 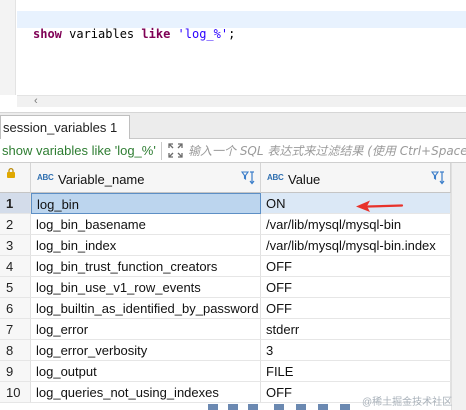 What do you see at coordinates (15, 203) in the screenshot?
I see `row-number: 1` at bounding box center [15, 203].